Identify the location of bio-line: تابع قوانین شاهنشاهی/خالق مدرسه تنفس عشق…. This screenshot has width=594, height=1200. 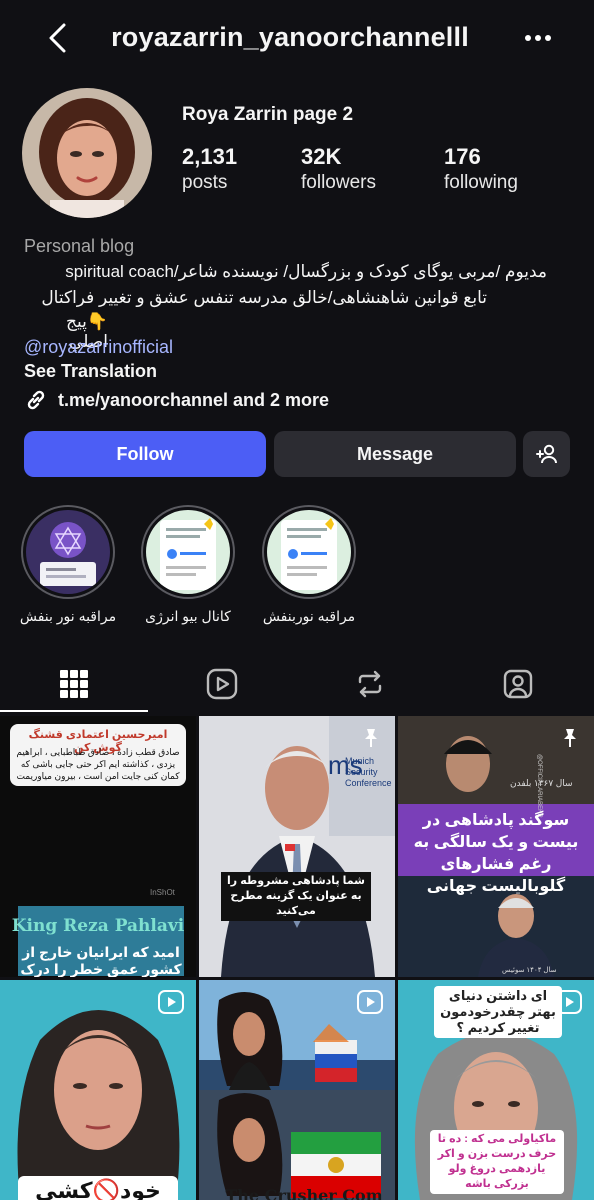
(264, 297).